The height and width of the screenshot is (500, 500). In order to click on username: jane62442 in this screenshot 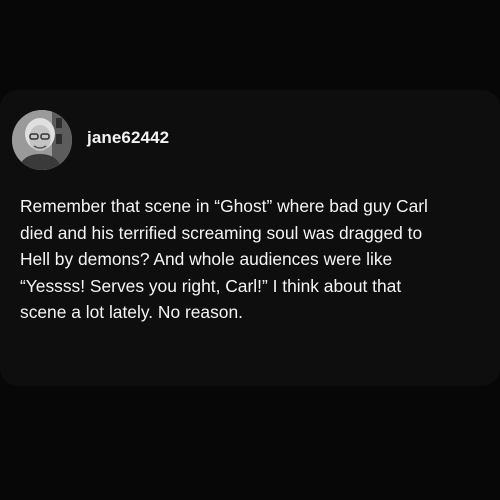, I will do `click(128, 138)`.